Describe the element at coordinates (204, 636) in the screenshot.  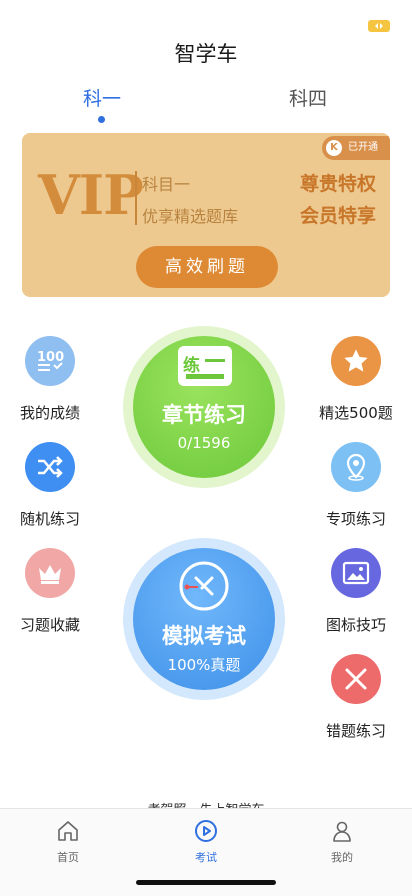
I see `mock-exam-title: 模拟考试` at that location.